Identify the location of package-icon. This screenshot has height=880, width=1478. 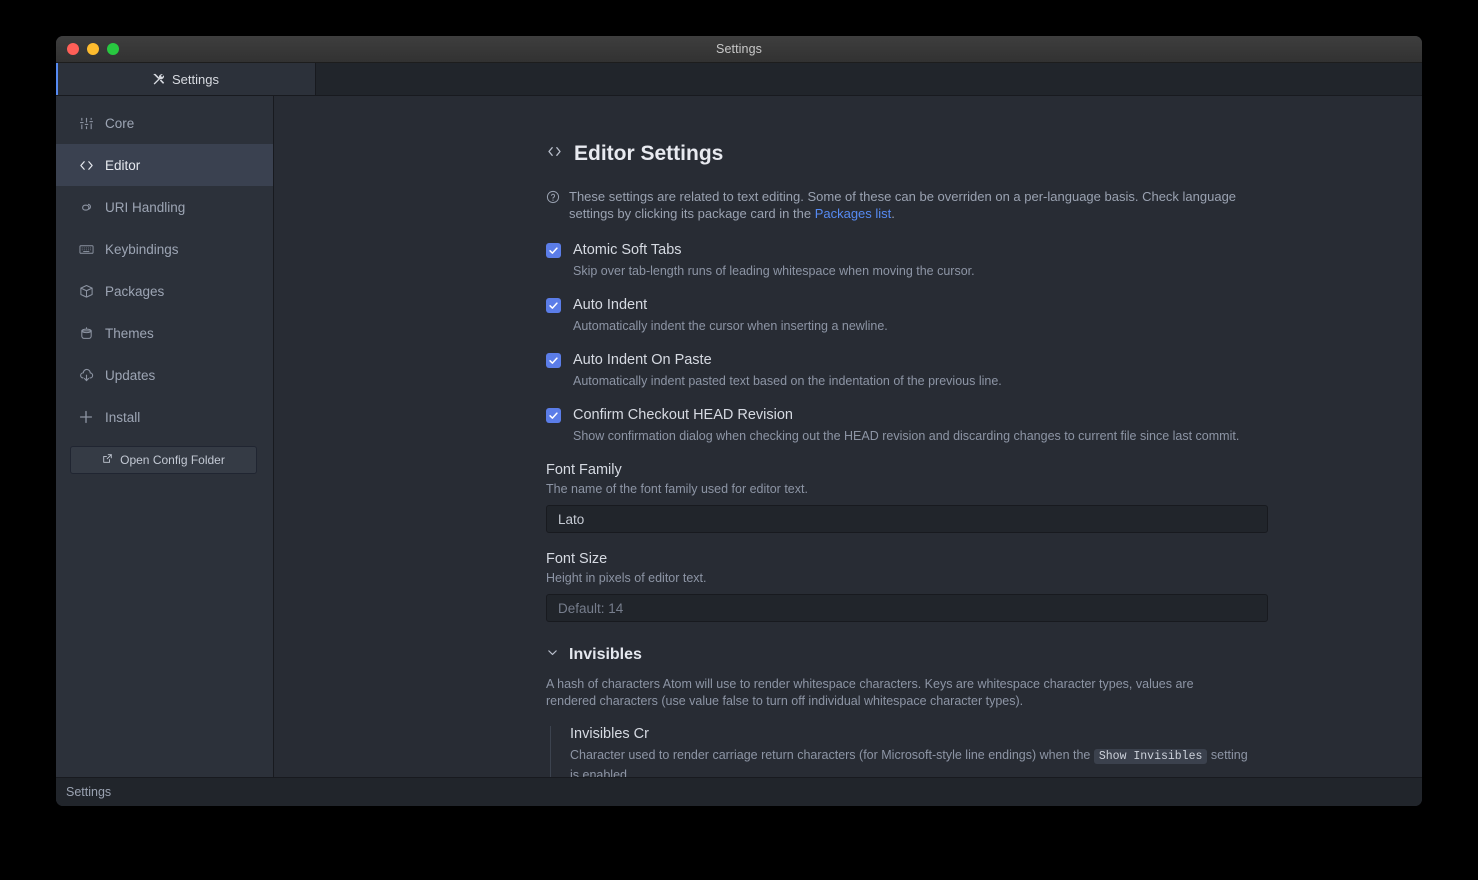
(86, 291).